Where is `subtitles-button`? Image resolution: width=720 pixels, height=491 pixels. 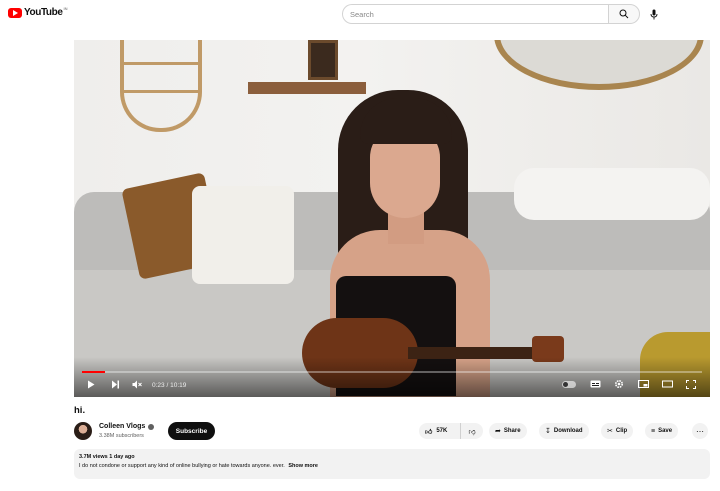
subtitles-button is located at coordinates (595, 384).